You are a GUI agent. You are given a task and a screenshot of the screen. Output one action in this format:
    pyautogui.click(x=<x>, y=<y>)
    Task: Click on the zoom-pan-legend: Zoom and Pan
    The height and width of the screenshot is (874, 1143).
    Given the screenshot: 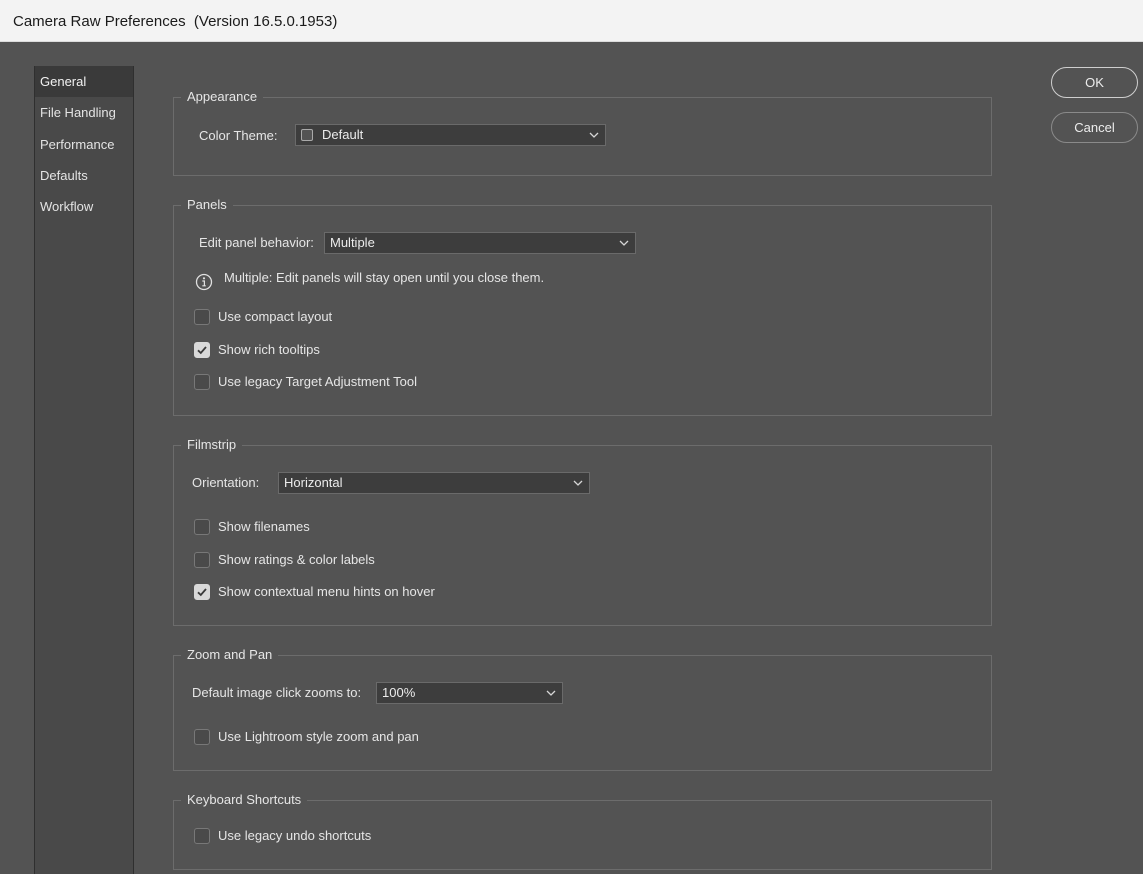 What is the action you would take?
    pyautogui.click(x=230, y=655)
    